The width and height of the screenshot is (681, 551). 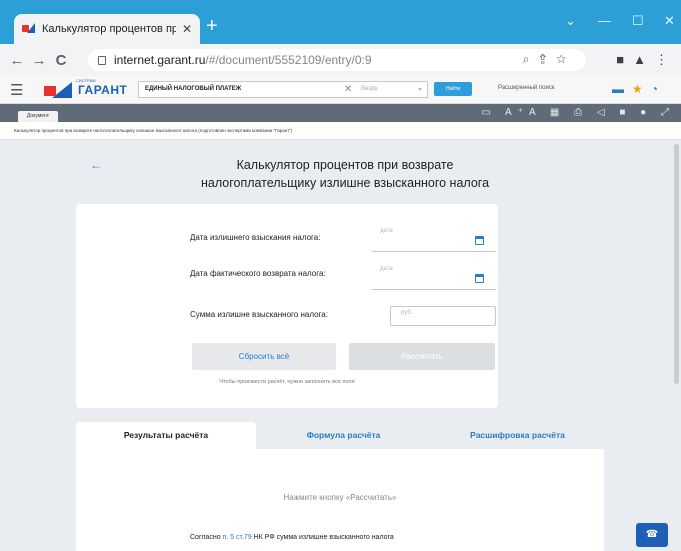 I want to click on garant-logo-mark-icon, so click(x=59, y=90).